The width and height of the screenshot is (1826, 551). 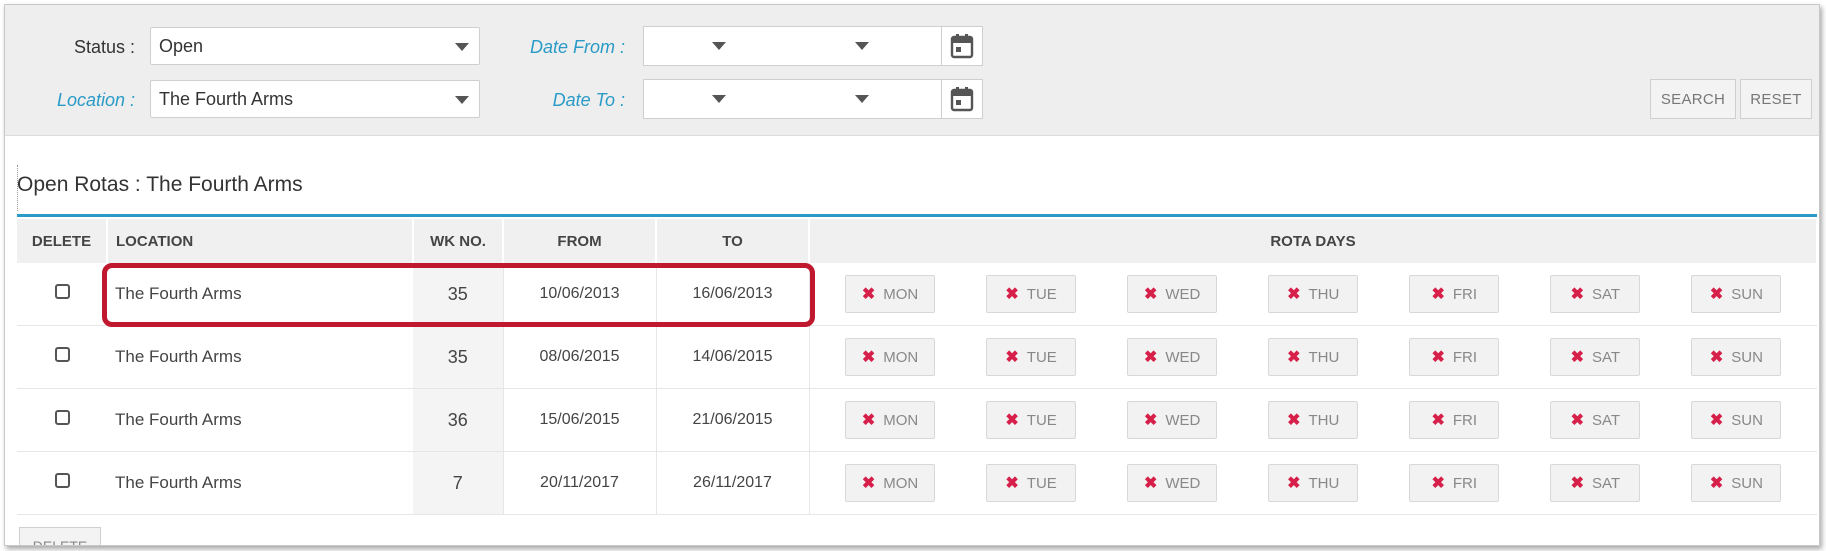 I want to click on status-label: Status :, so click(x=104, y=47).